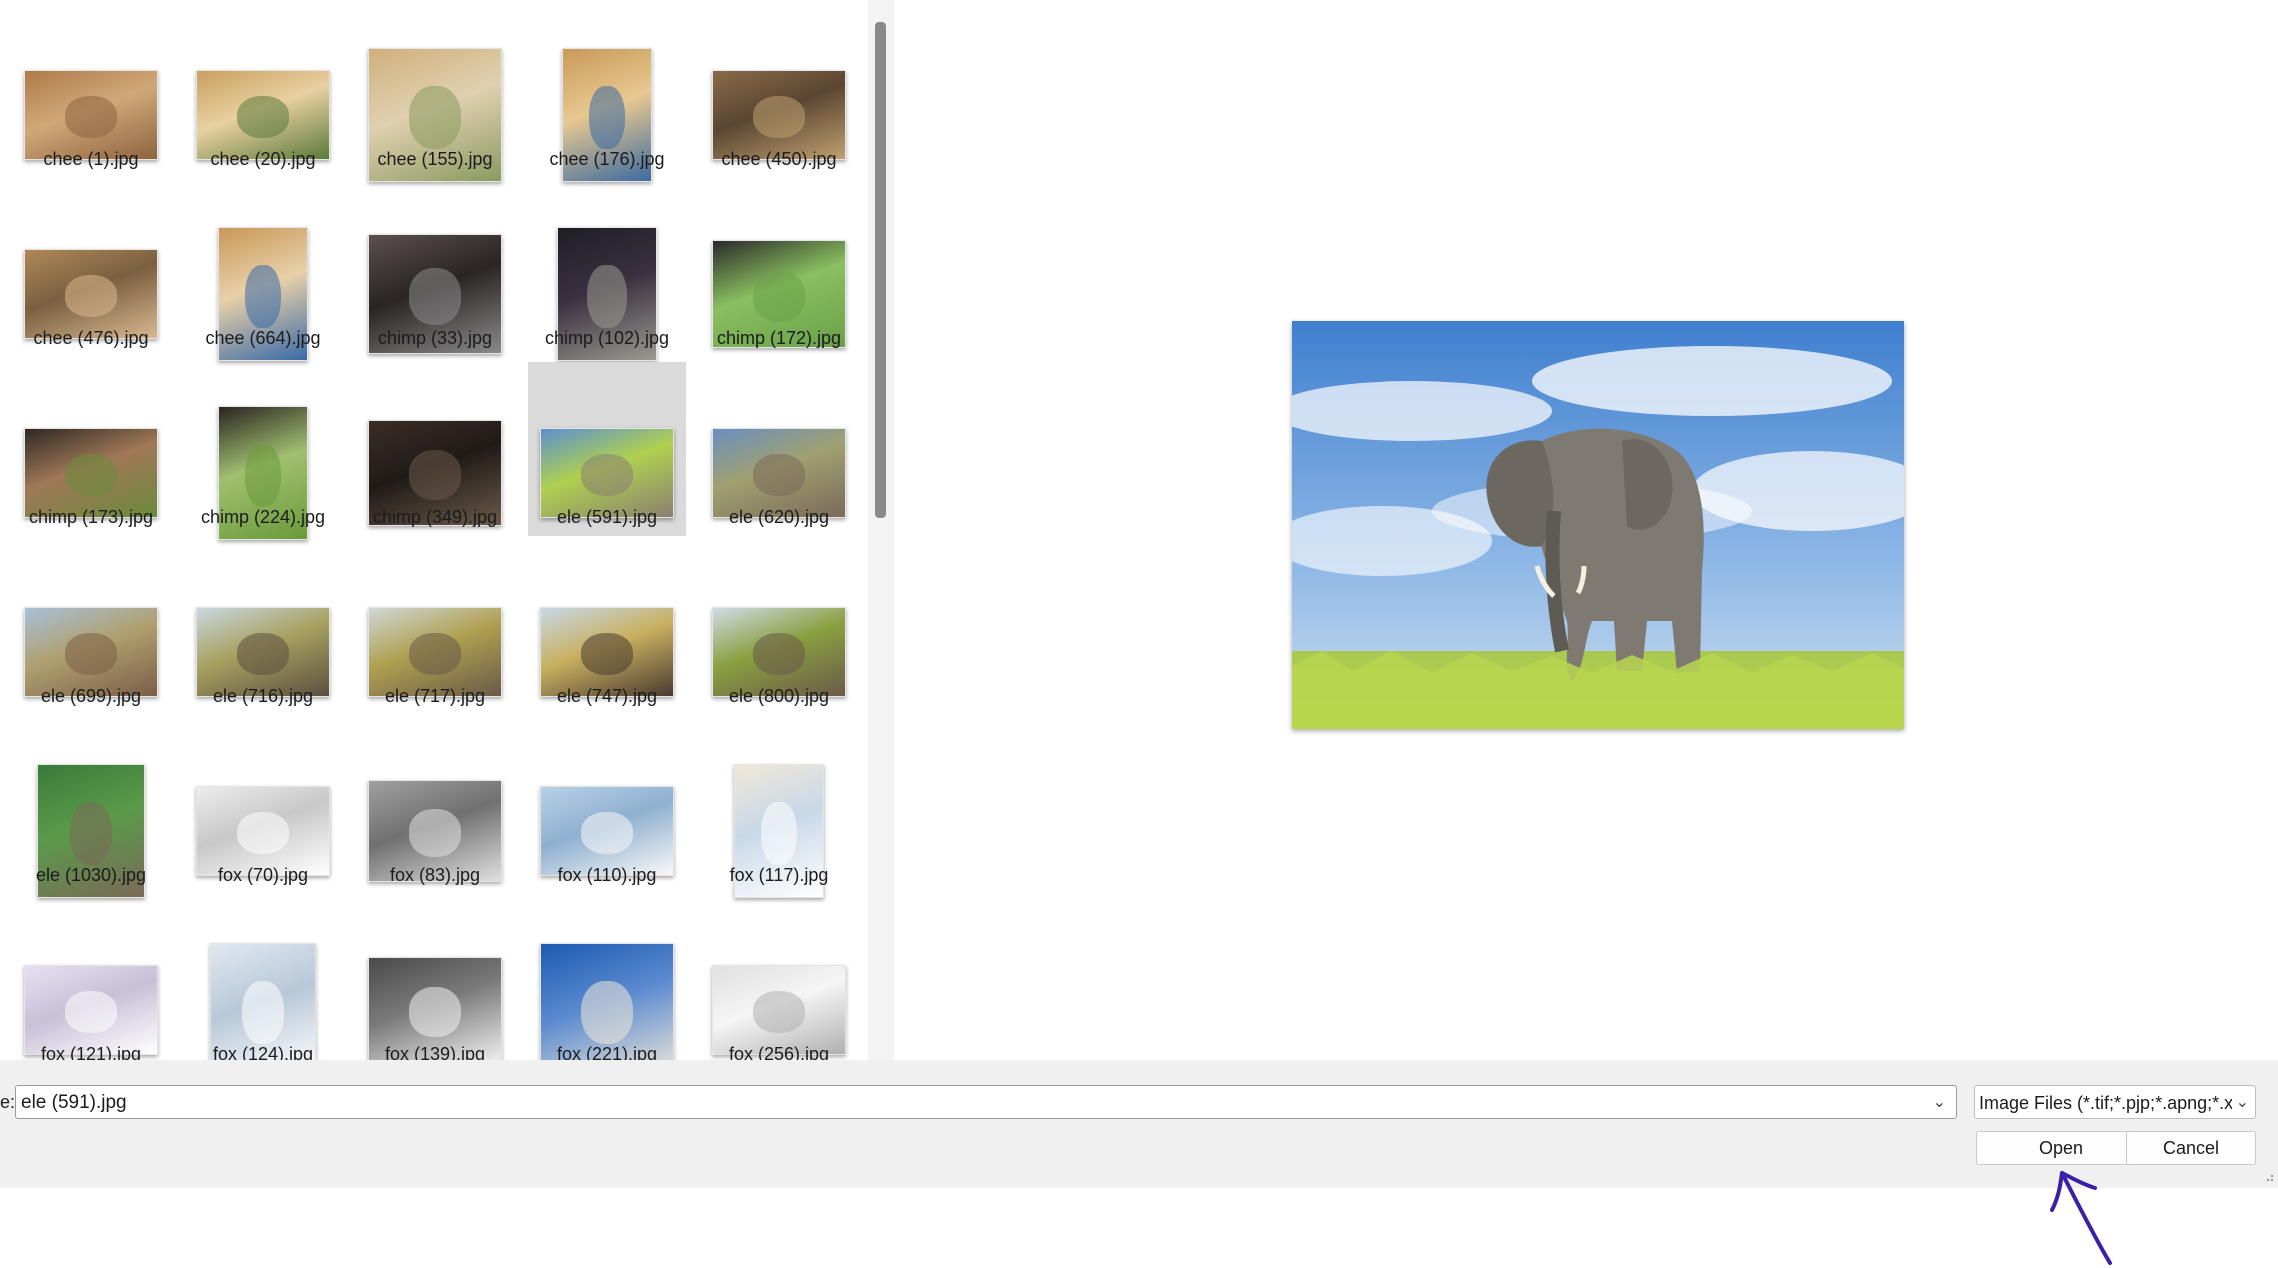 The image size is (2278, 1268). What do you see at coordinates (881, 530) in the screenshot?
I see `vertical-scrollbar` at bounding box center [881, 530].